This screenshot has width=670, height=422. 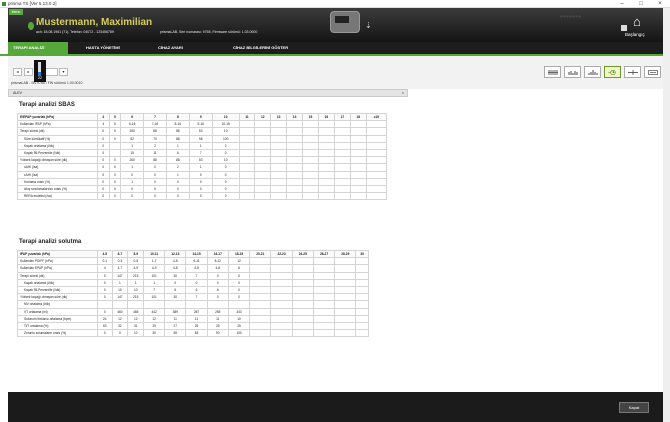 I want to click on table-cell: 25, so click(x=217, y=326).